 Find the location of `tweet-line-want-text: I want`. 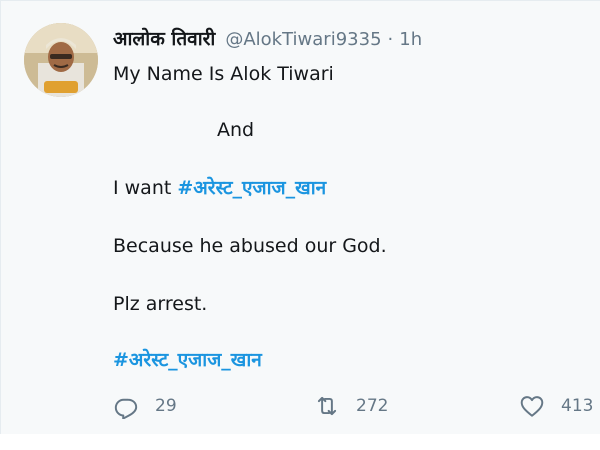

tweet-line-want-text: I want is located at coordinates (145, 188).